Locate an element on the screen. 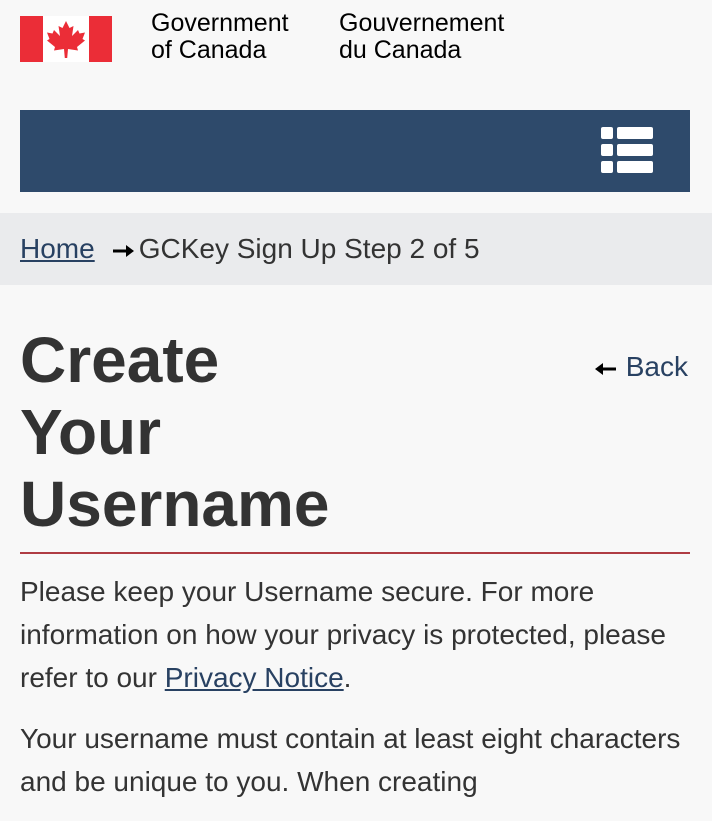 The width and height of the screenshot is (712, 821). signature-fr-line1: Gouvernement is located at coordinates (422, 23).